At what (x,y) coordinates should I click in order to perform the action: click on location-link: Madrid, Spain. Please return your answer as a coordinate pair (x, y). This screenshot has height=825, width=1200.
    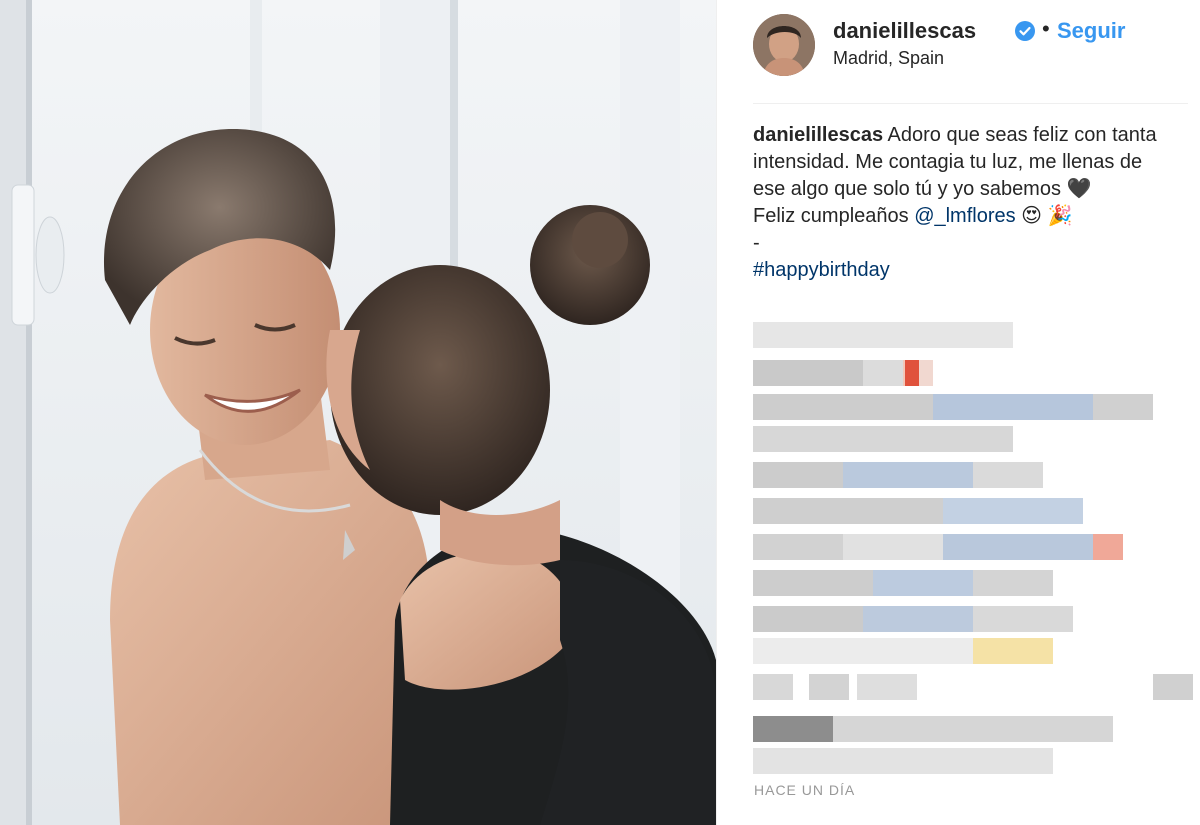
    Looking at the image, I should click on (888, 58).